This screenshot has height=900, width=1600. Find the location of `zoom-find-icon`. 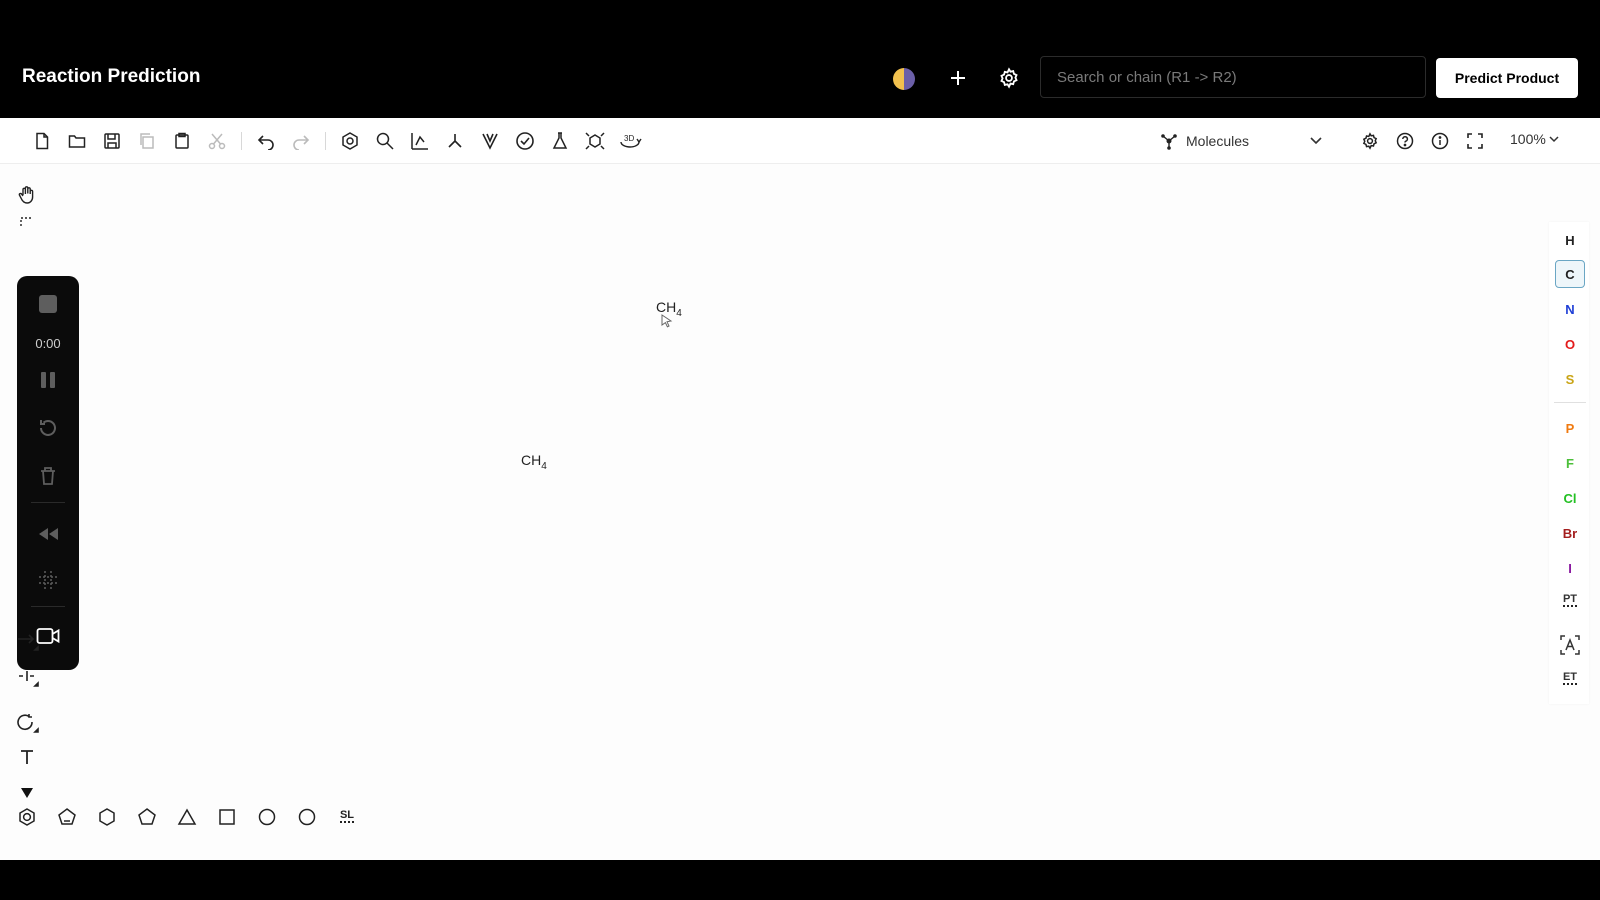

zoom-find-icon is located at coordinates (385, 141).